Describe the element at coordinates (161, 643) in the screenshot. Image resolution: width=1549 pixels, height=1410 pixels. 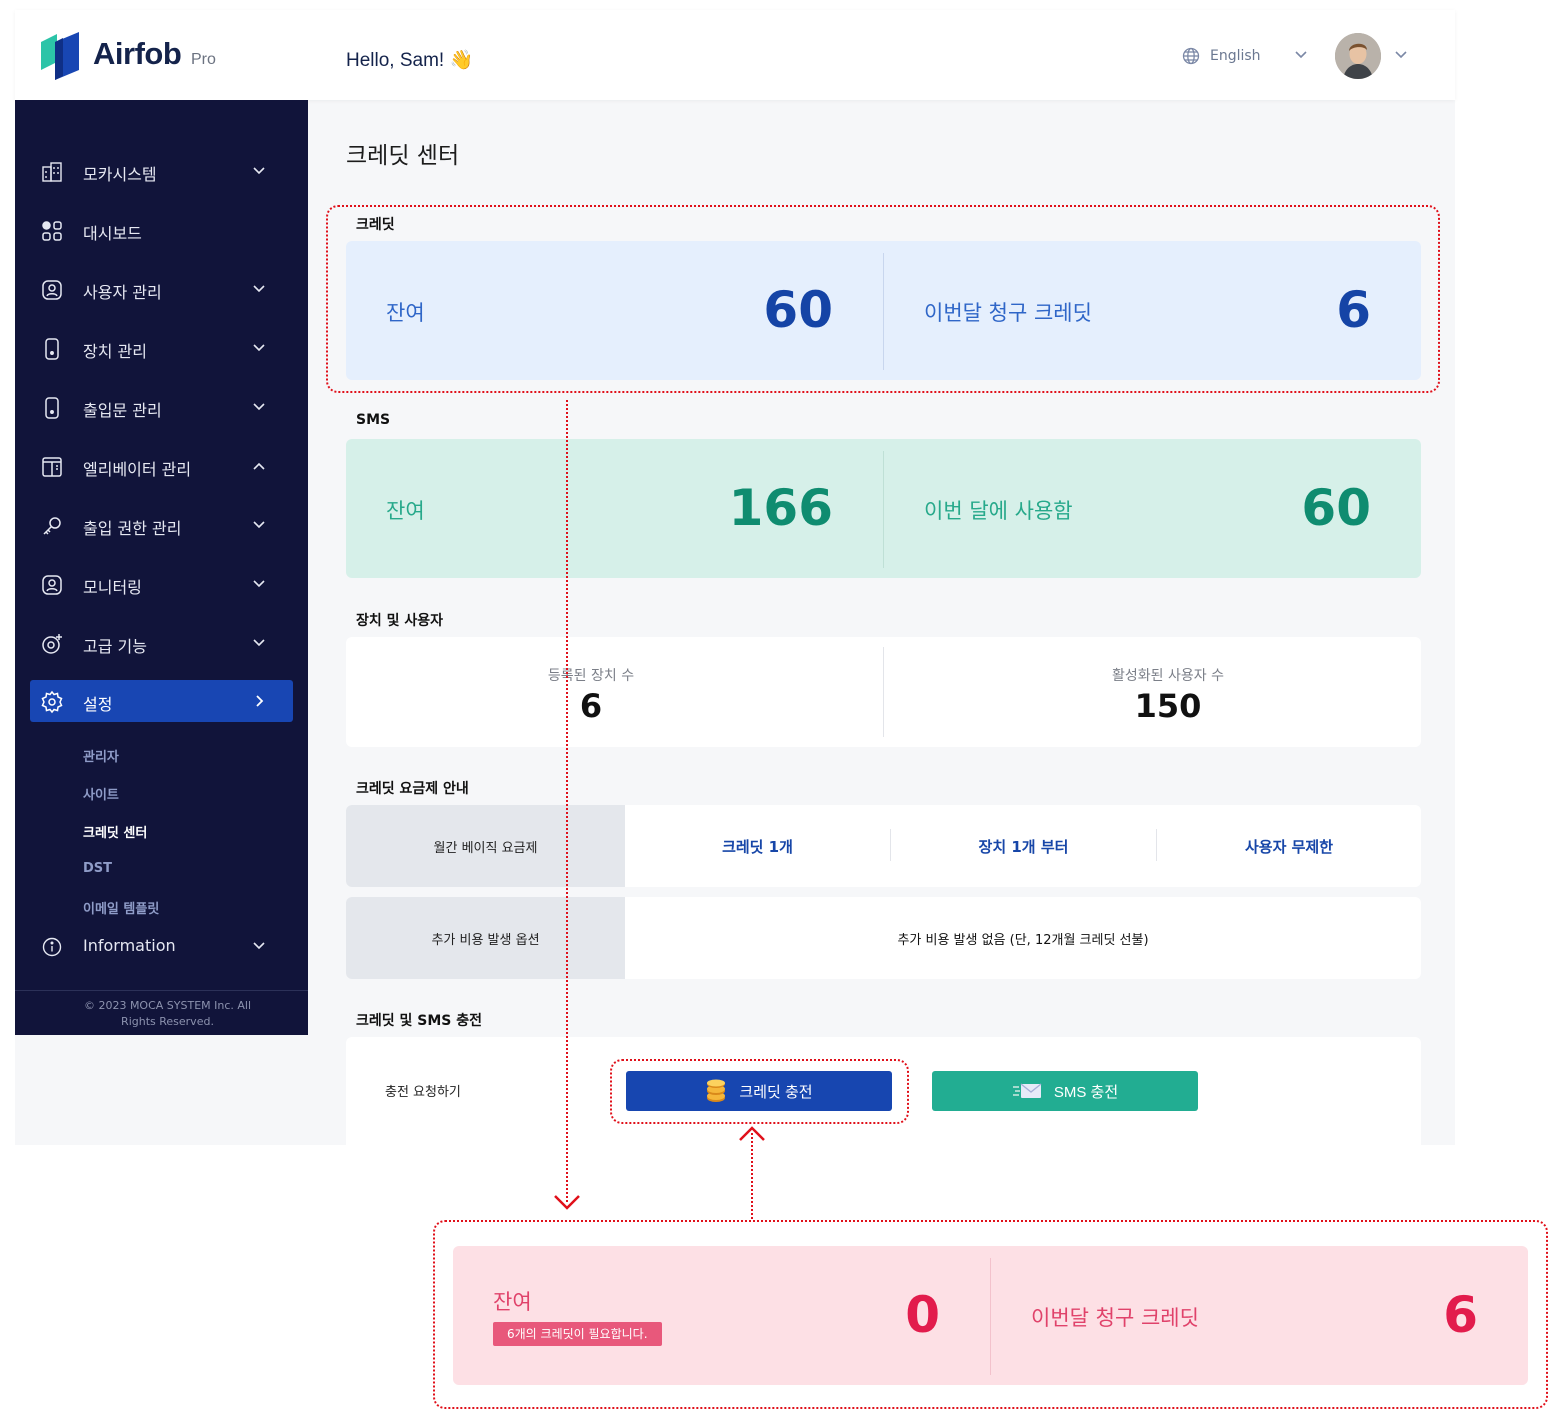
I see `sidebar-item-advanced: 고급 기능` at that location.